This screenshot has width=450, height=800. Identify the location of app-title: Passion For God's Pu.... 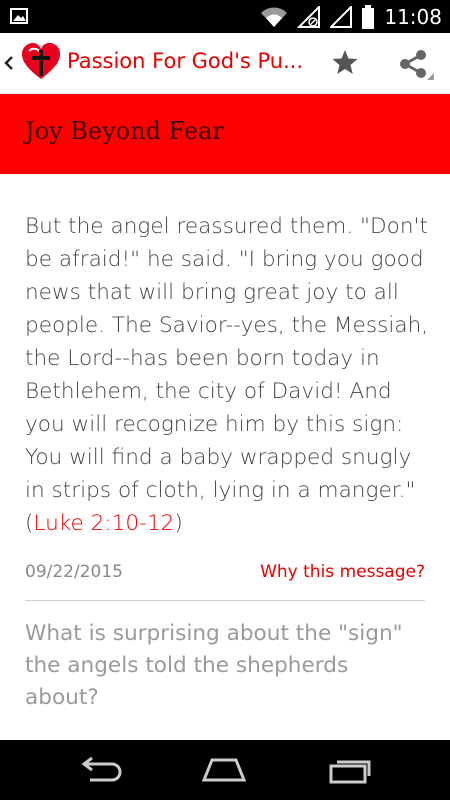
(185, 61).